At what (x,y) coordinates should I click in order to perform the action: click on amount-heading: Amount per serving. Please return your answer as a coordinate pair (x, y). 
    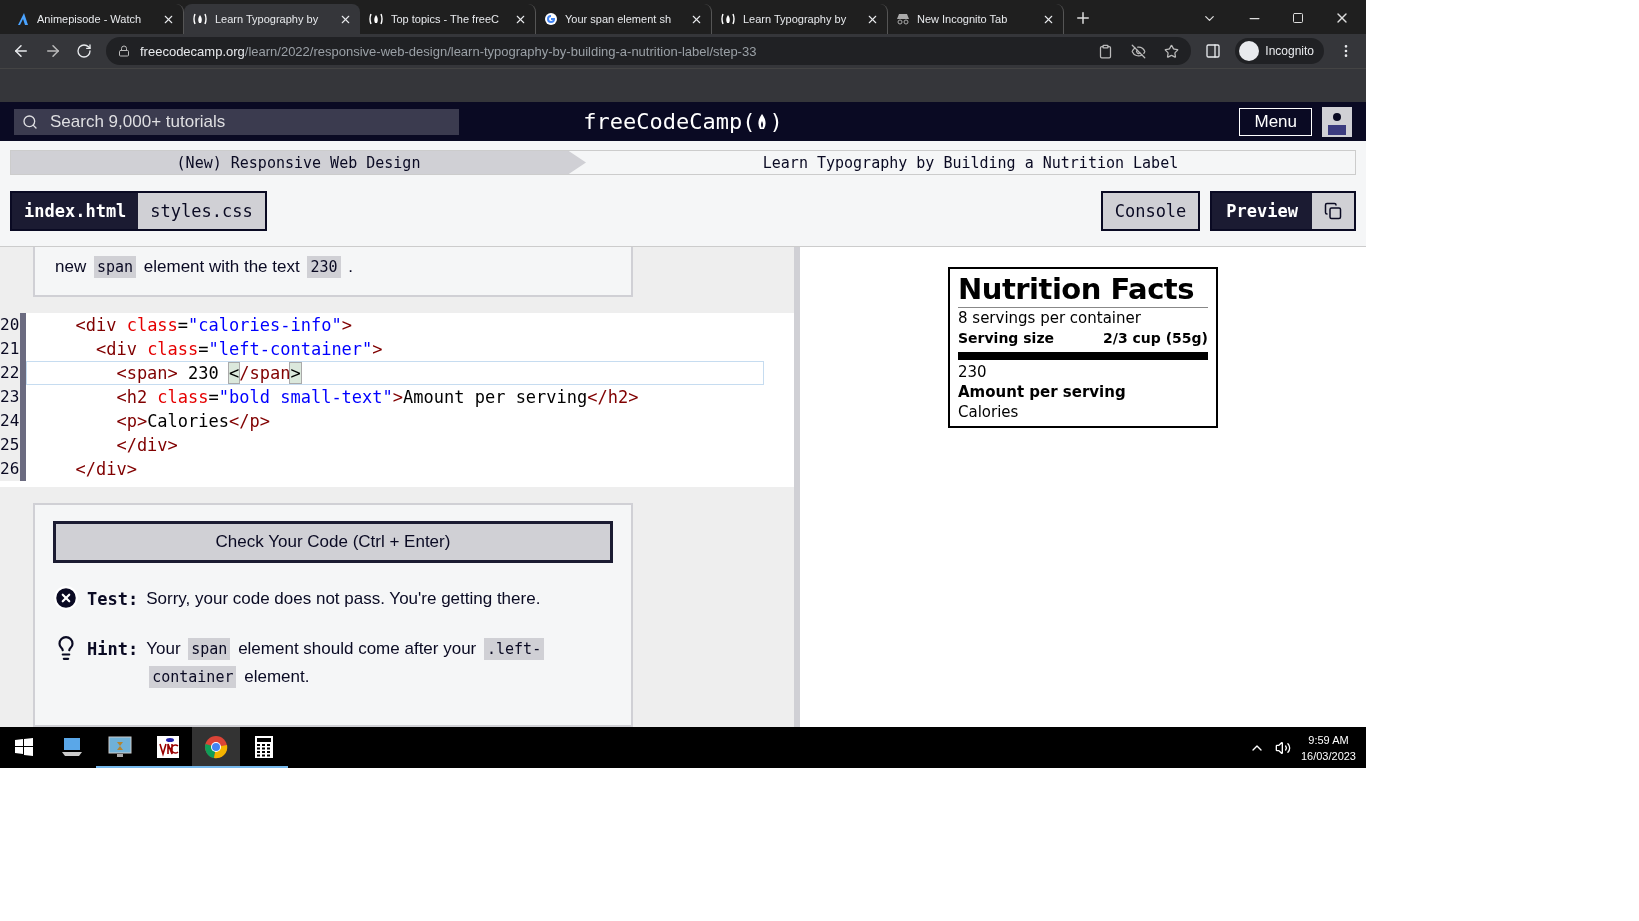
    Looking at the image, I should click on (1042, 392).